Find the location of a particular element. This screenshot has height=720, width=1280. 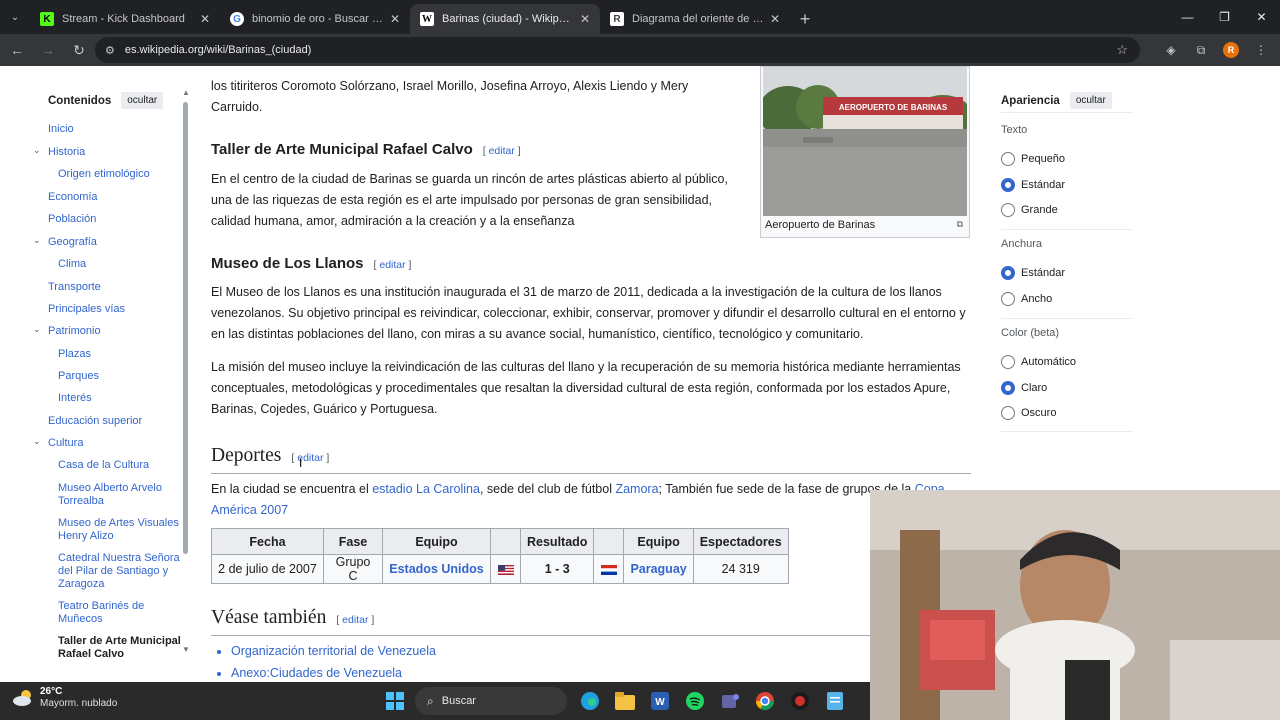

new-tab-icon: + is located at coordinates (805, 19).